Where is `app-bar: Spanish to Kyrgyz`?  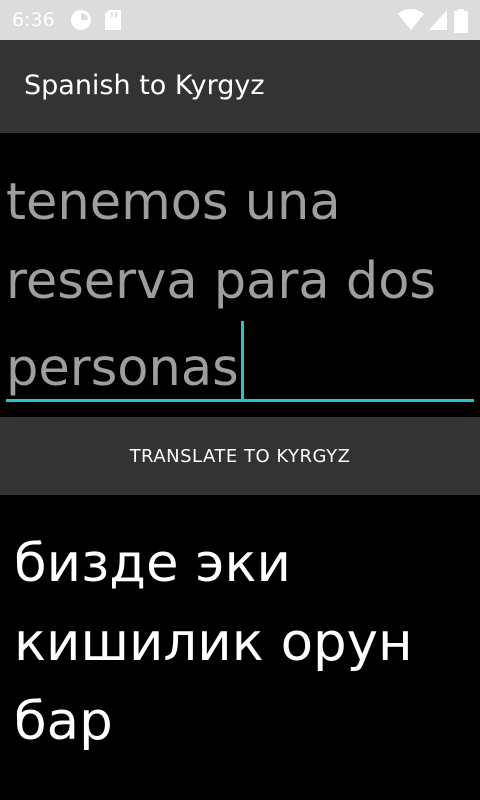 app-bar: Spanish to Kyrgyz is located at coordinates (240, 86).